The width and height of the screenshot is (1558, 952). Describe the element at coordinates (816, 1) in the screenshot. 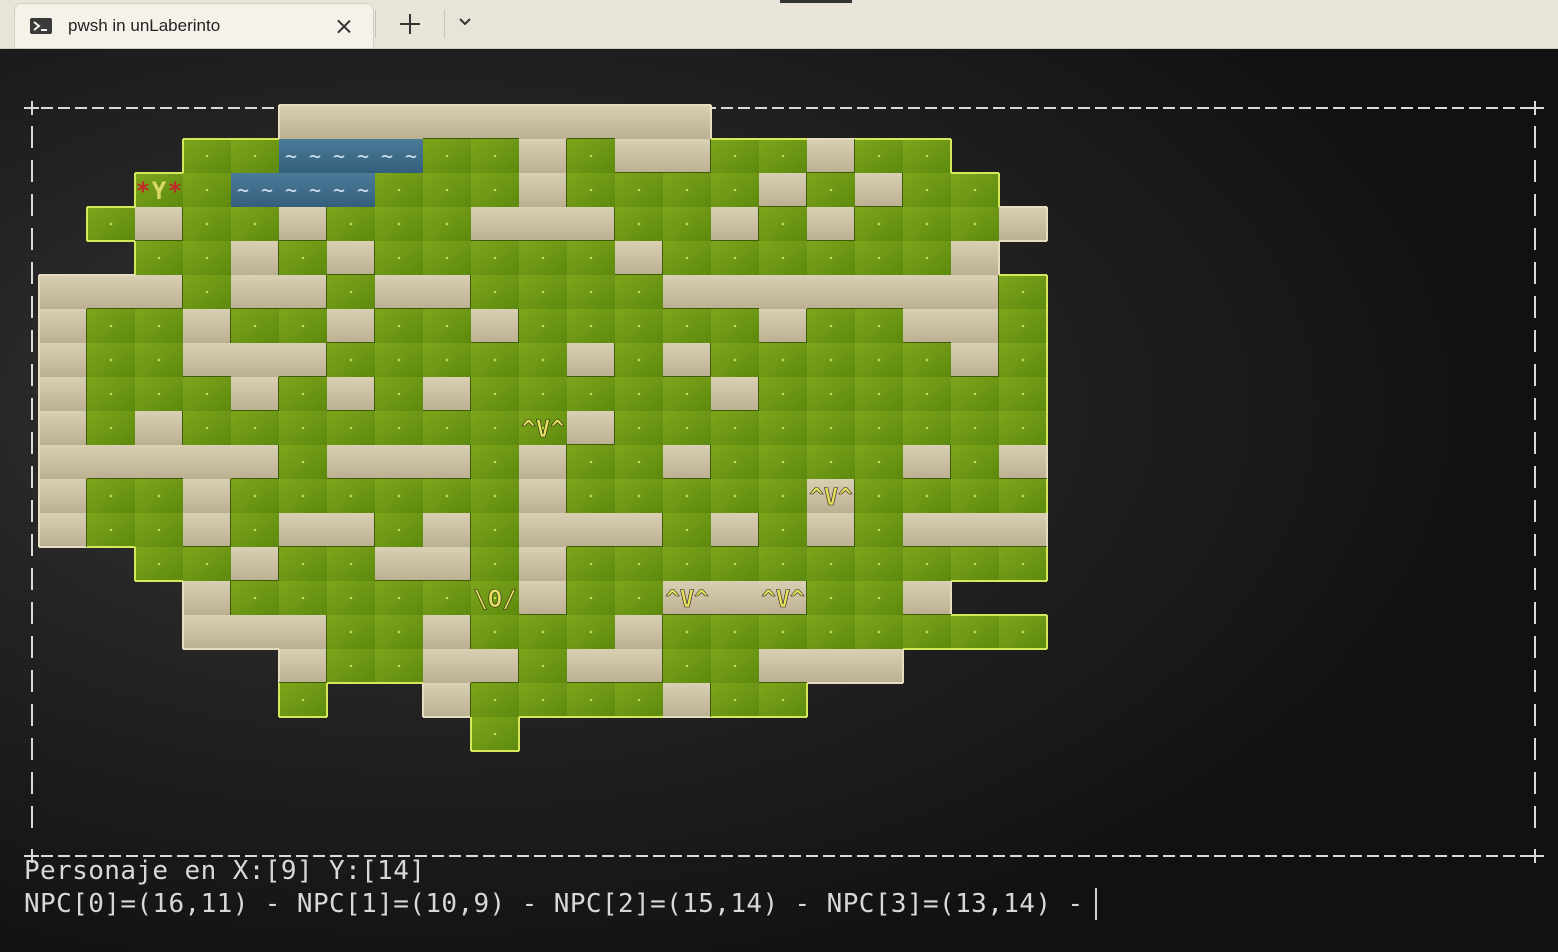

I see `title-accent-line` at that location.